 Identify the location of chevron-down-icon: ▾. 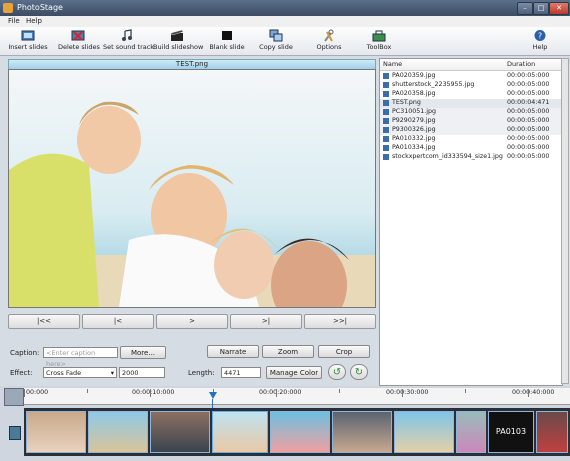
(112, 373).